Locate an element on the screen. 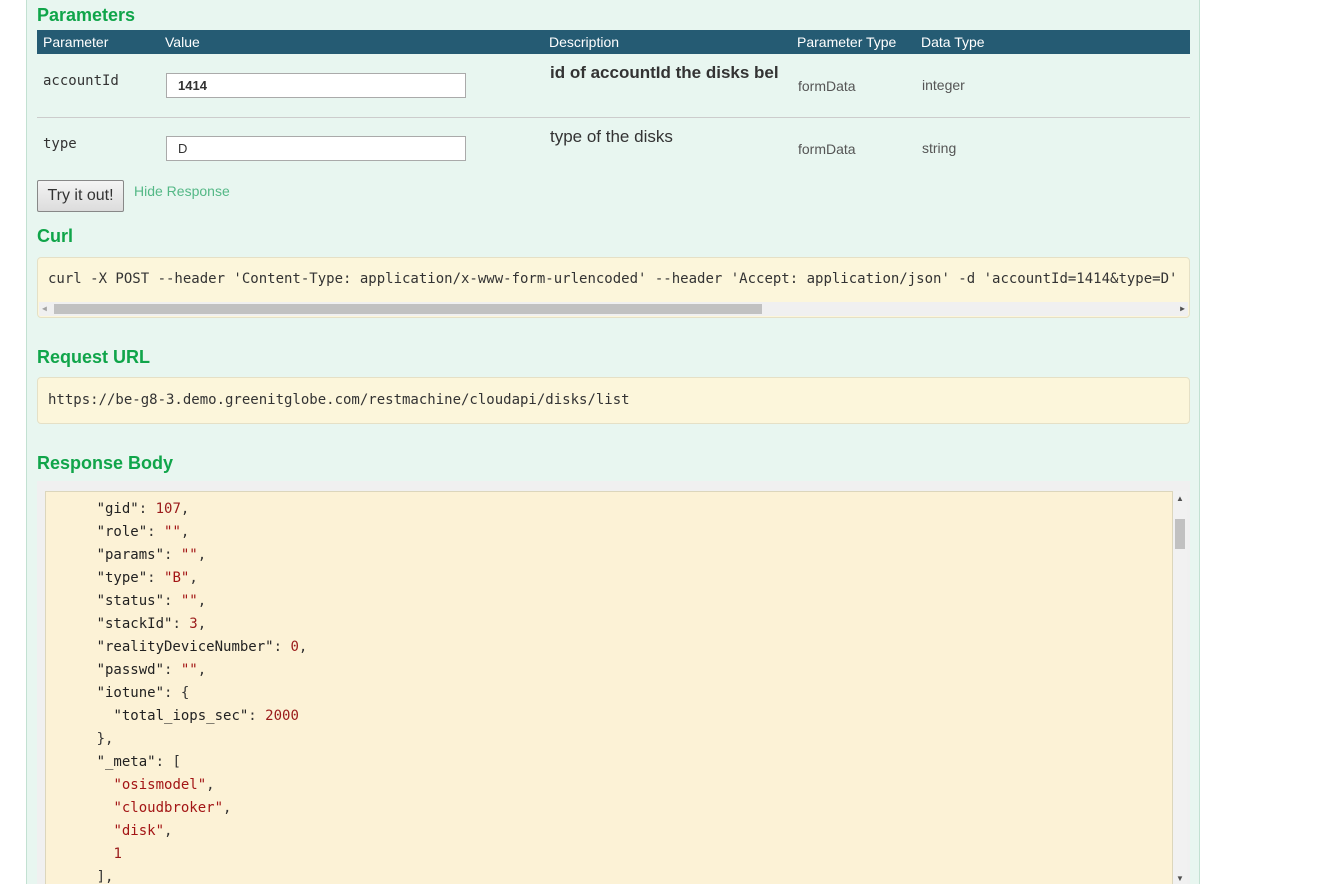 The height and width of the screenshot is (884, 1330). response-line: "type": "B", is located at coordinates (147, 578).